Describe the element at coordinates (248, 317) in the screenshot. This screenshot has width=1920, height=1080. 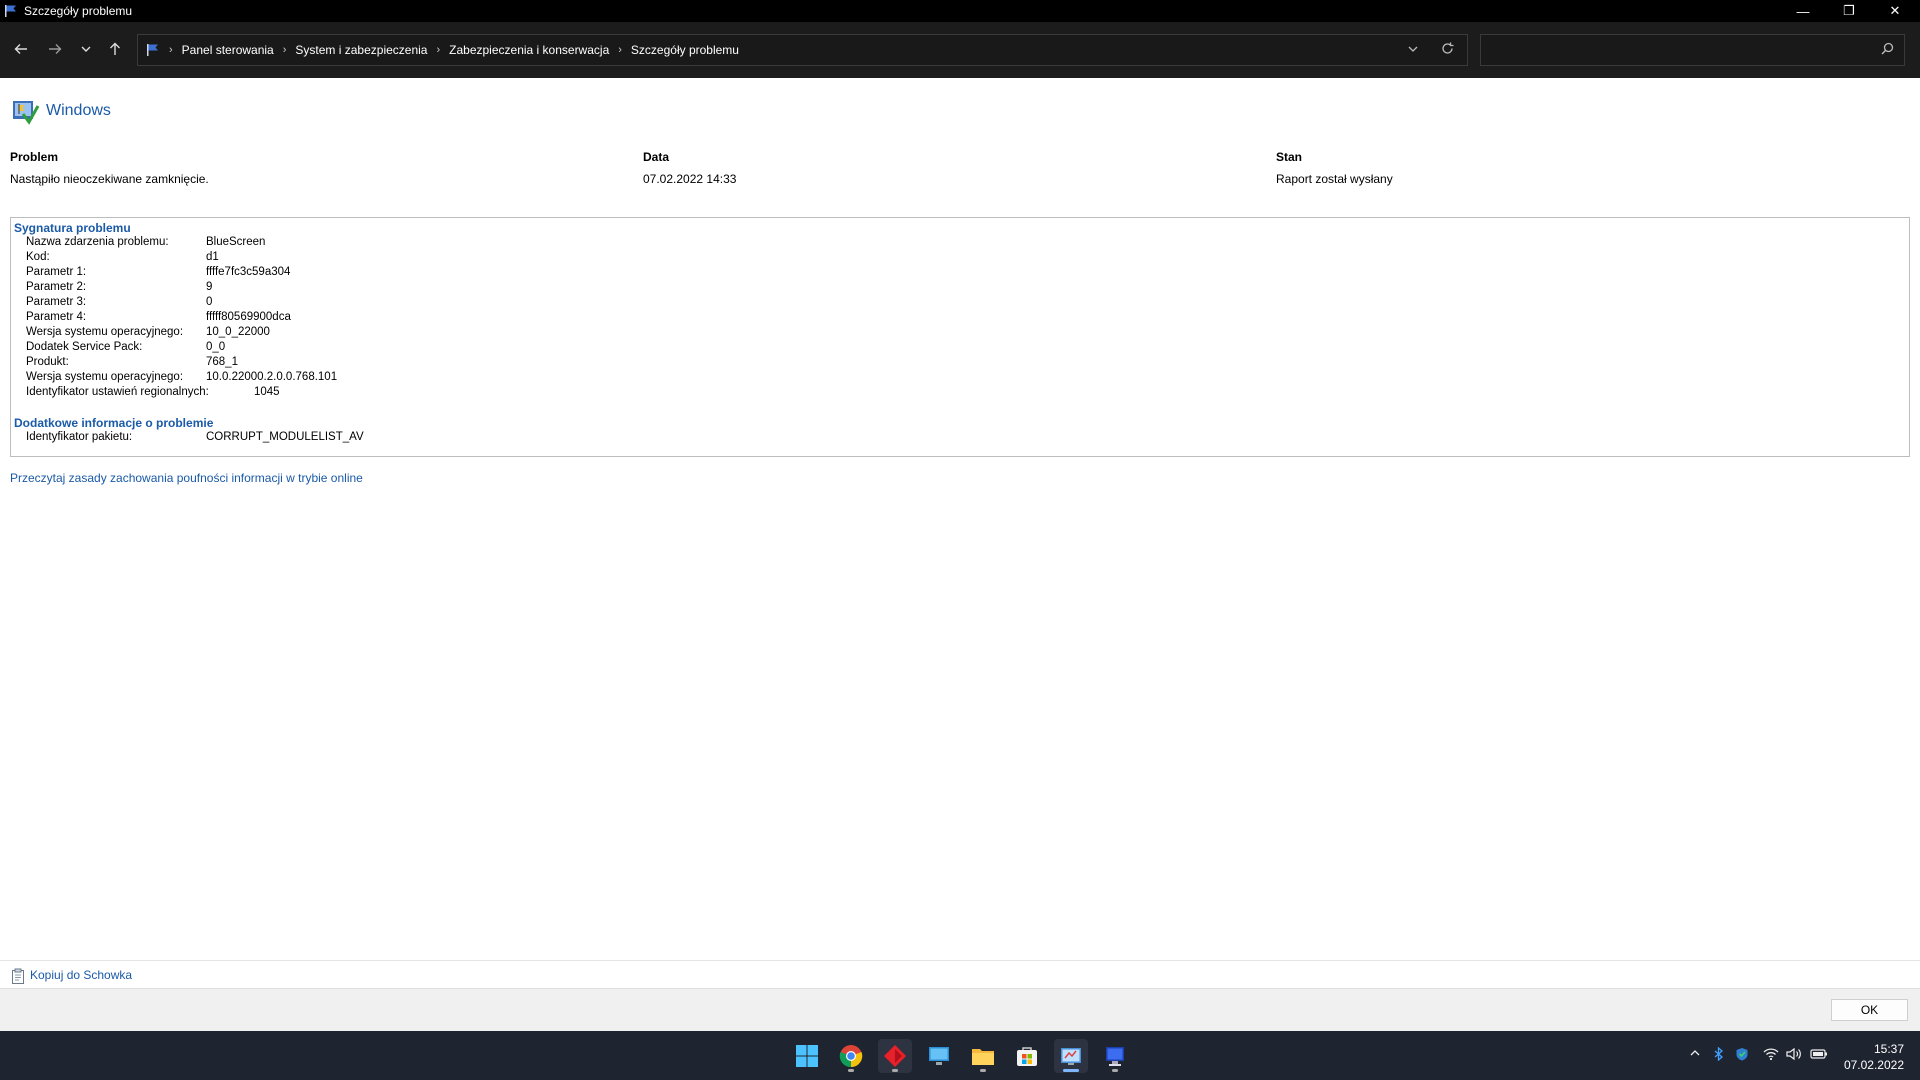
I see `signature-value: fffff80569900dca` at that location.